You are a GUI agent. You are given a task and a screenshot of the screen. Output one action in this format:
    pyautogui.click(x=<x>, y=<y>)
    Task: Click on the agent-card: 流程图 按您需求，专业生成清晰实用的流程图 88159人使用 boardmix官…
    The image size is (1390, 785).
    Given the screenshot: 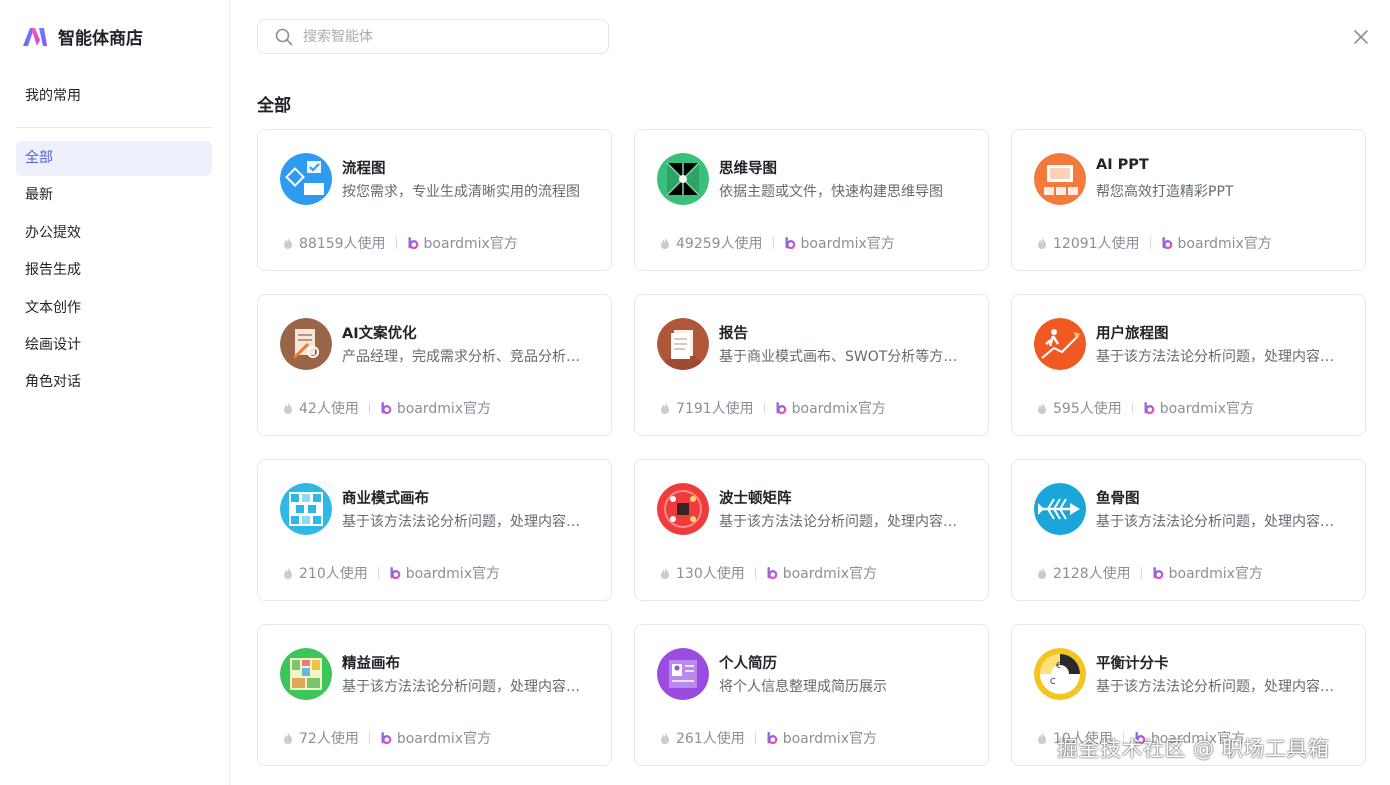 What is the action you would take?
    pyautogui.click(x=434, y=200)
    